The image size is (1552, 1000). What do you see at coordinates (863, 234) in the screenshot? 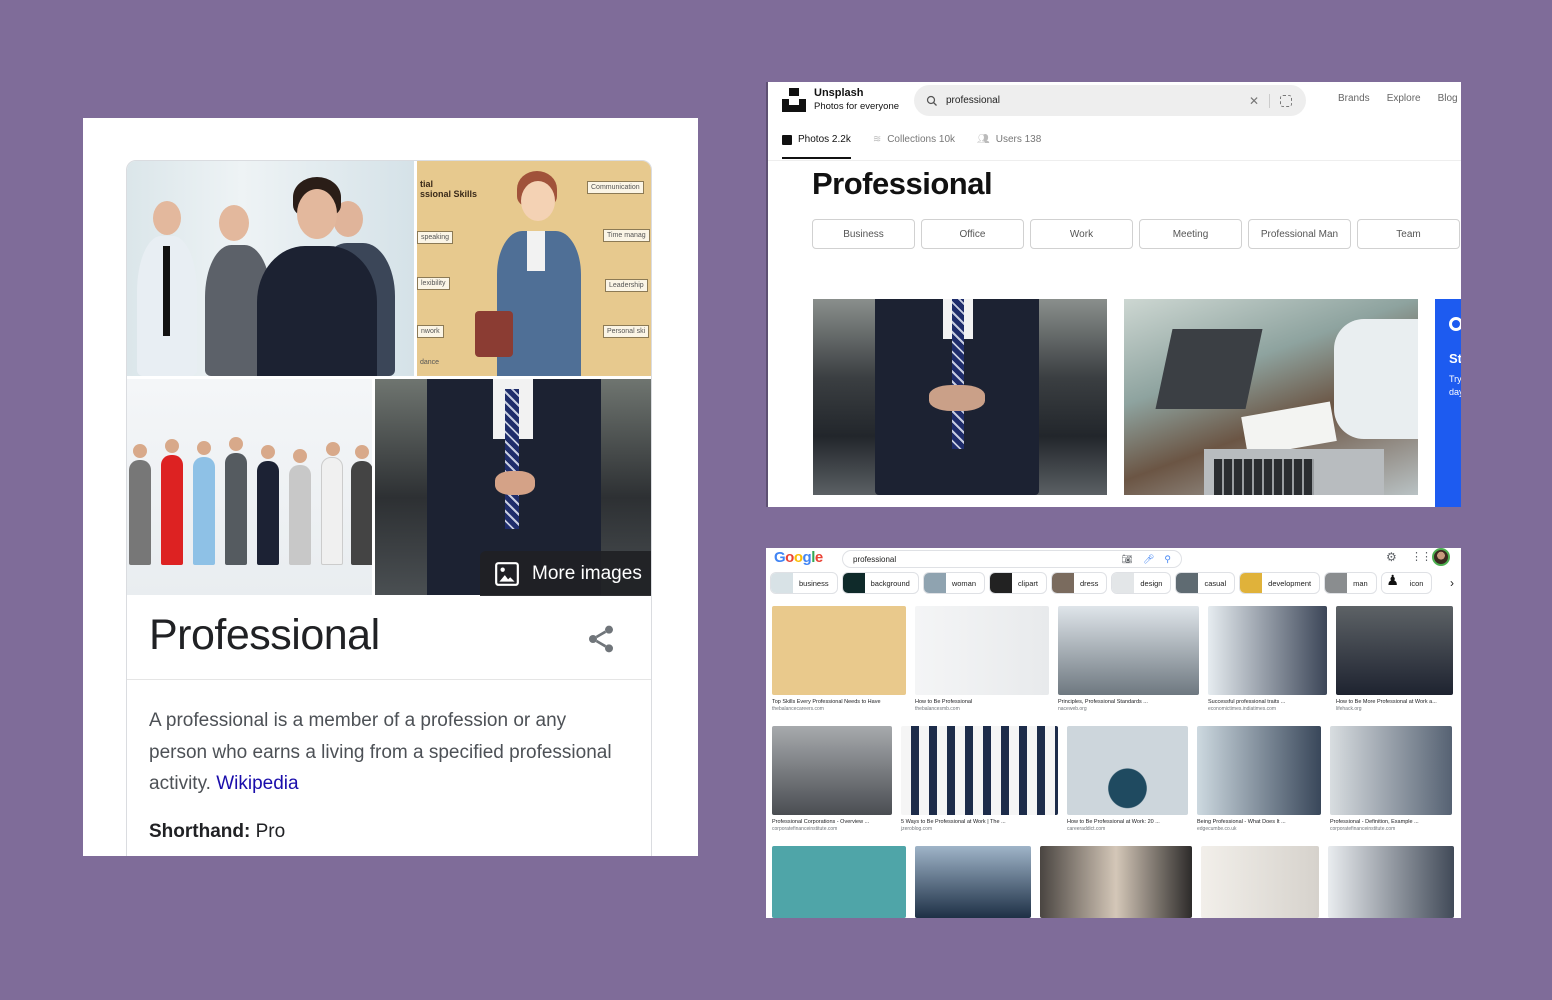
I see `related-chip: Business` at bounding box center [863, 234].